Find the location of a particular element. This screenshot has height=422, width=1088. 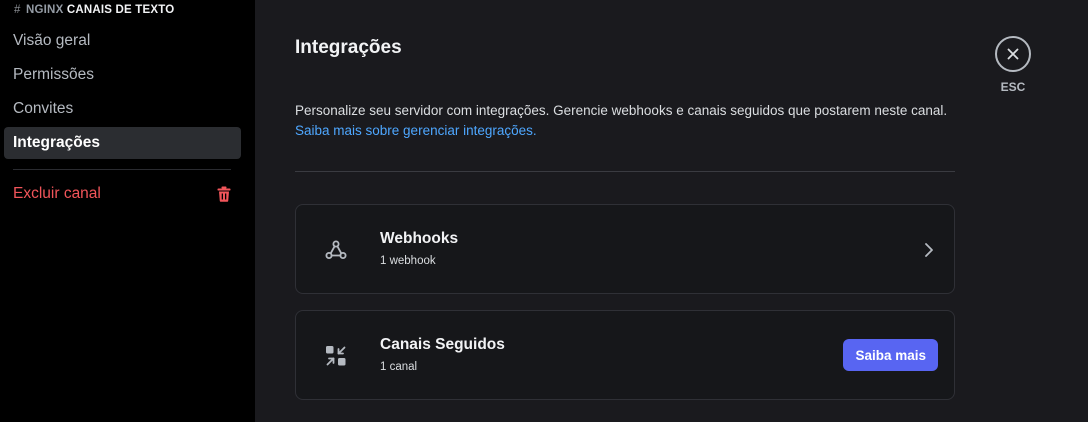

delete-channel-button: Excluir canal is located at coordinates (122, 194).